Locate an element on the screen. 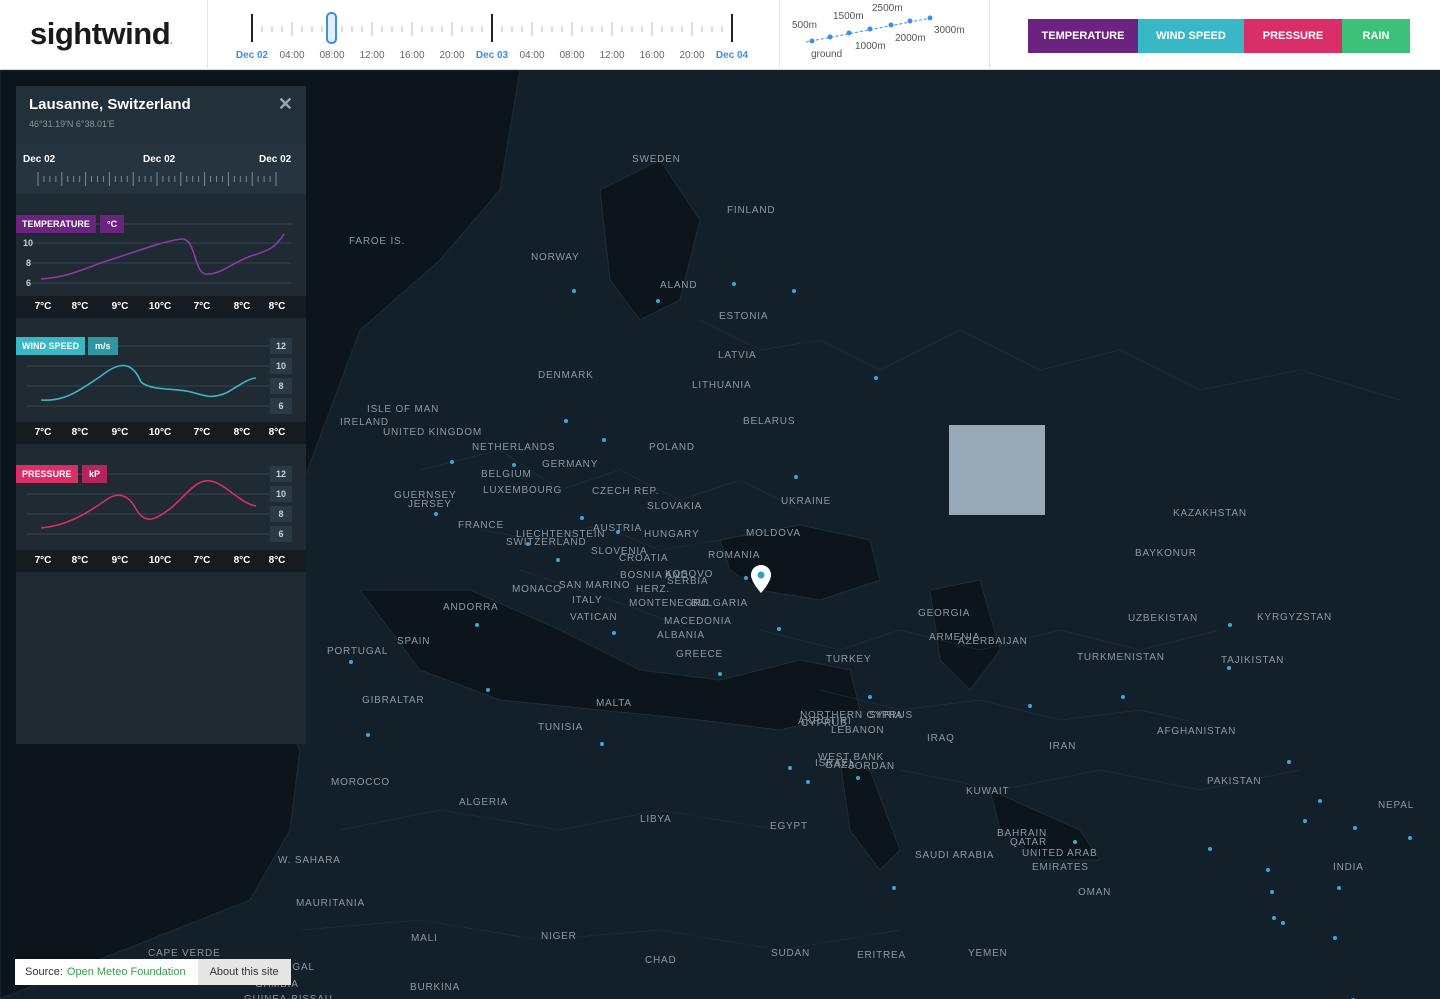 Image resolution: width=1440 pixels, height=999 pixels. altitude-label: 1500m is located at coordinates (848, 16).